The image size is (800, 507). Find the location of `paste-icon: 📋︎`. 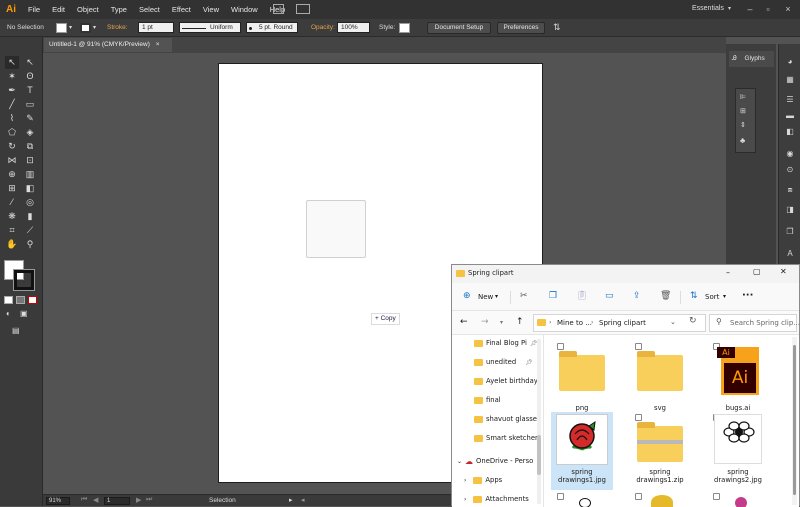

paste-icon: 📋︎ is located at coordinates (581, 296).